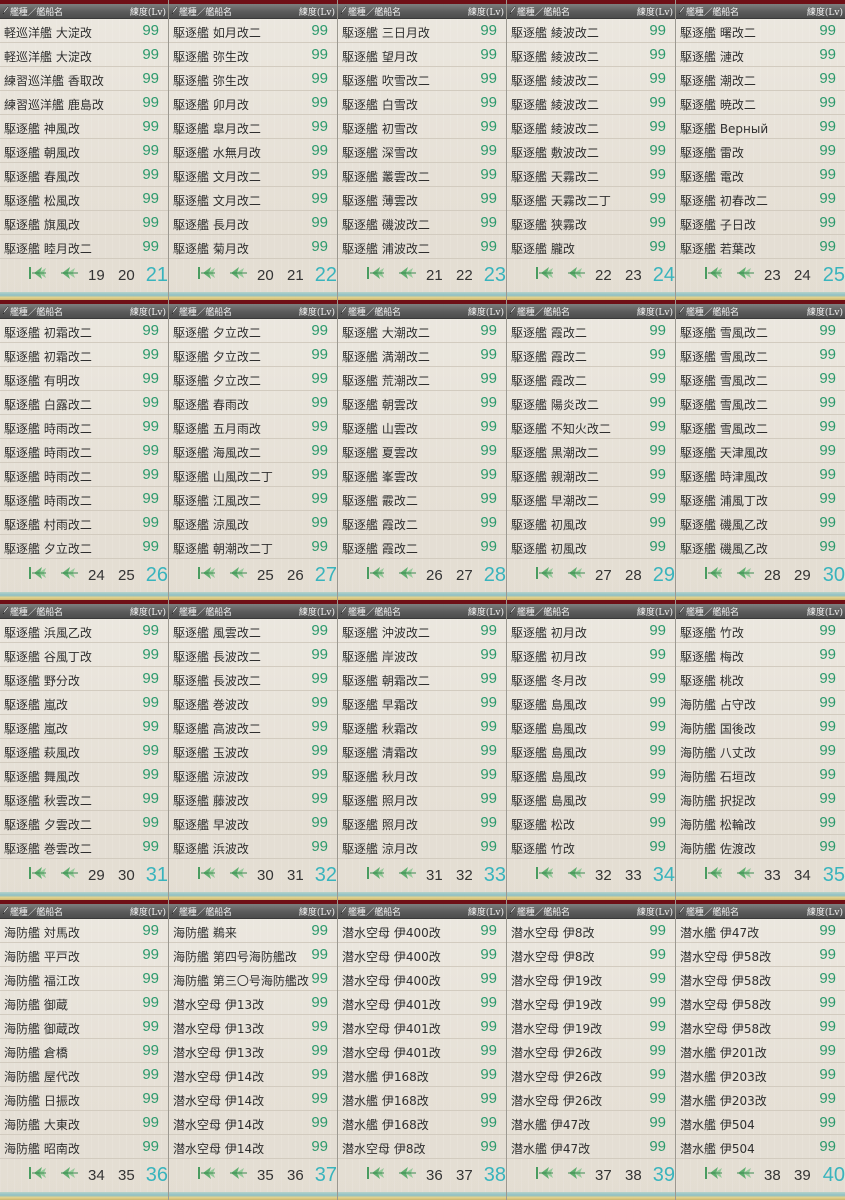 Image resolution: width=845 pixels, height=1200 pixels. I want to click on ship-row: 駆逐艦 潮改二 99, so click(760, 79).